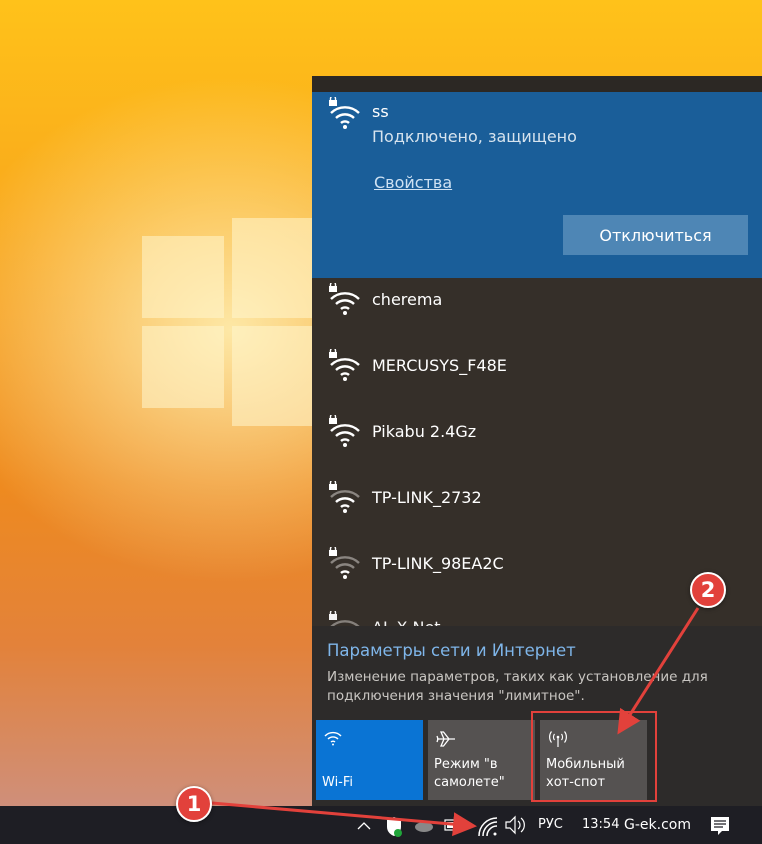  What do you see at coordinates (474, 136) in the screenshot?
I see `connected-network-status: Подключено, защищено` at bounding box center [474, 136].